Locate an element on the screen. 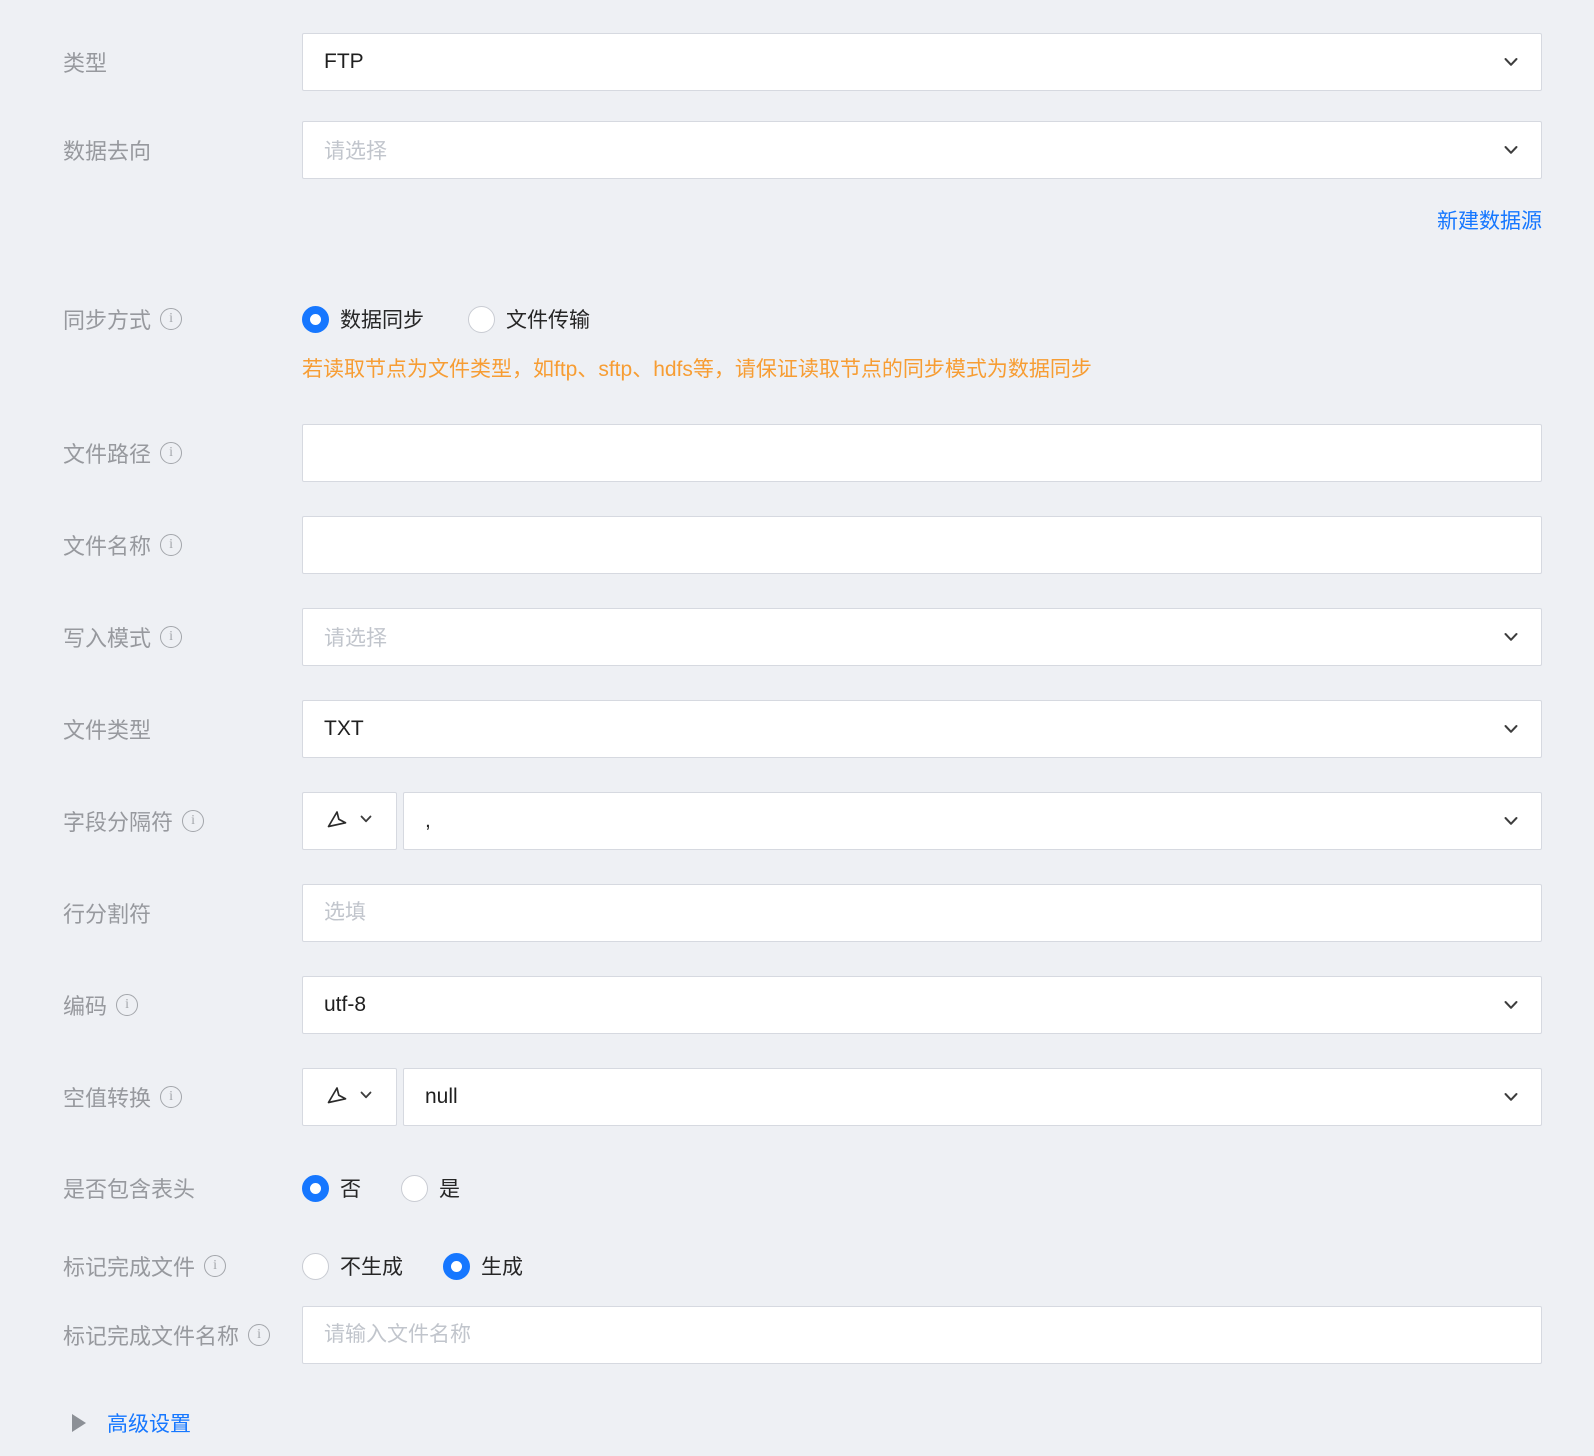 This screenshot has width=1594, height=1456. encoding-select-value: utf-8 is located at coordinates (345, 1004).